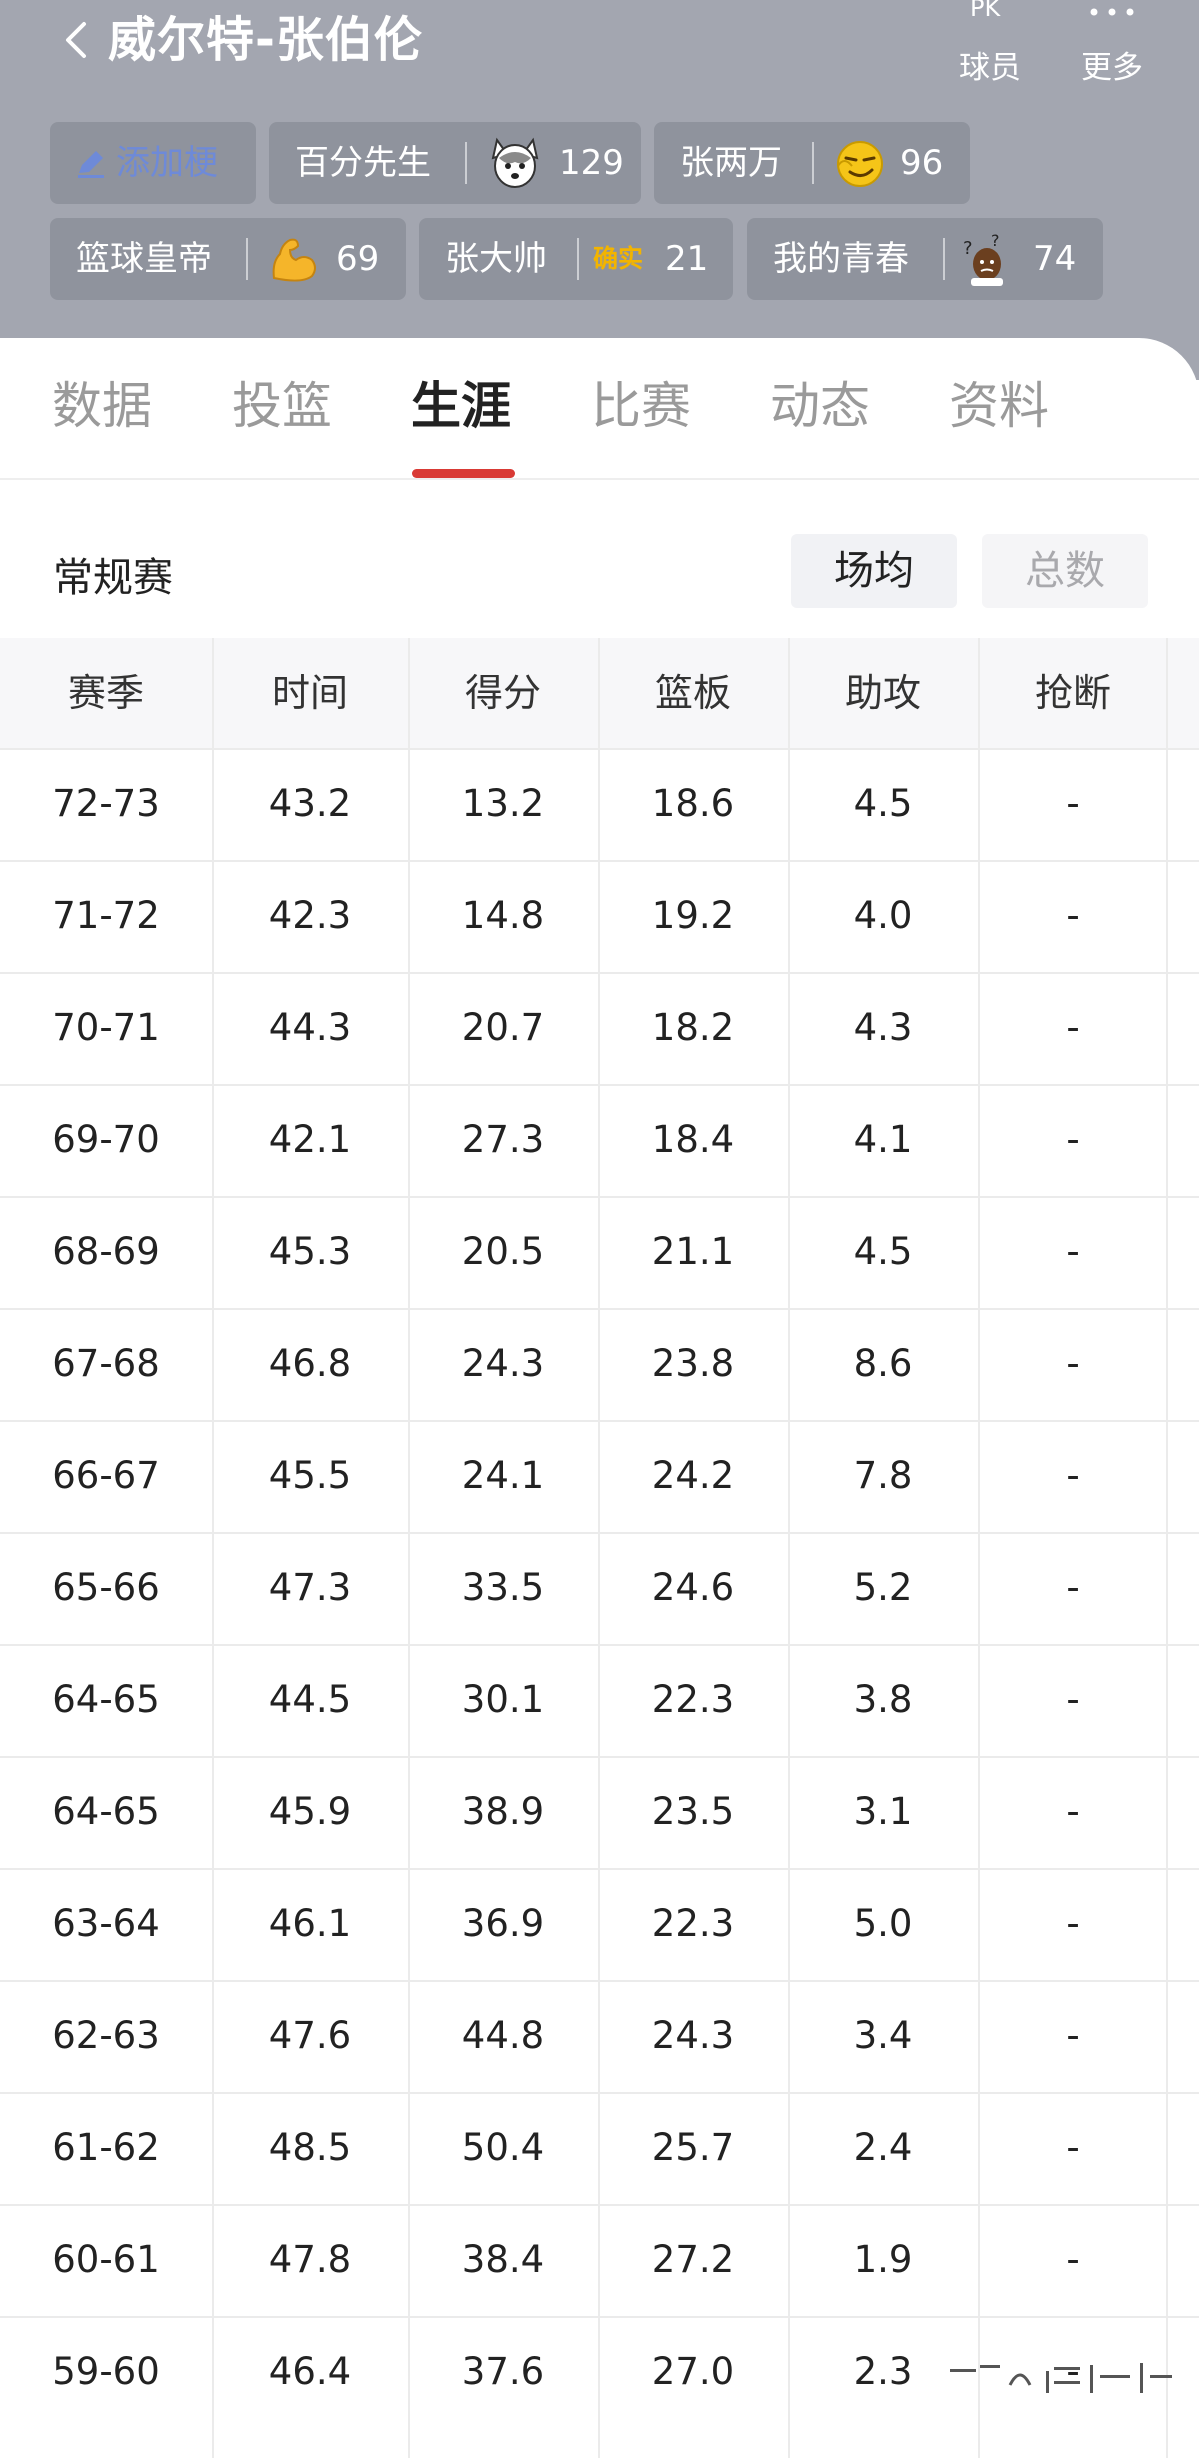 This screenshot has width=1199, height=2458. What do you see at coordinates (310, 1027) in the screenshot?
I see `cell-minutes: 44.3` at bounding box center [310, 1027].